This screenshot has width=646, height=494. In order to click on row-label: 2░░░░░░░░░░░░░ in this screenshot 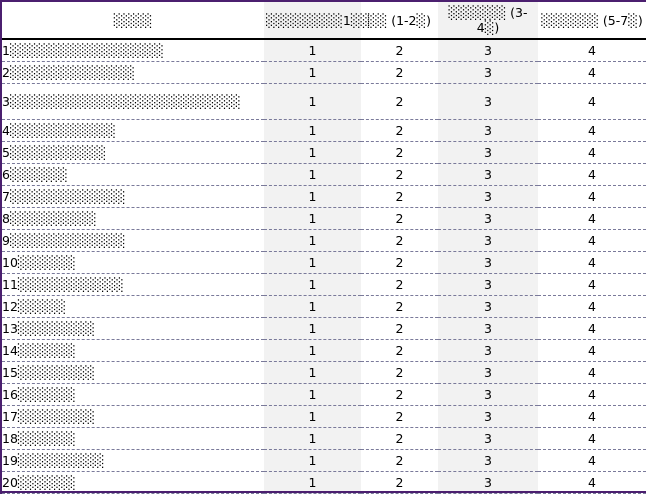, I will do `click(133, 72)`.